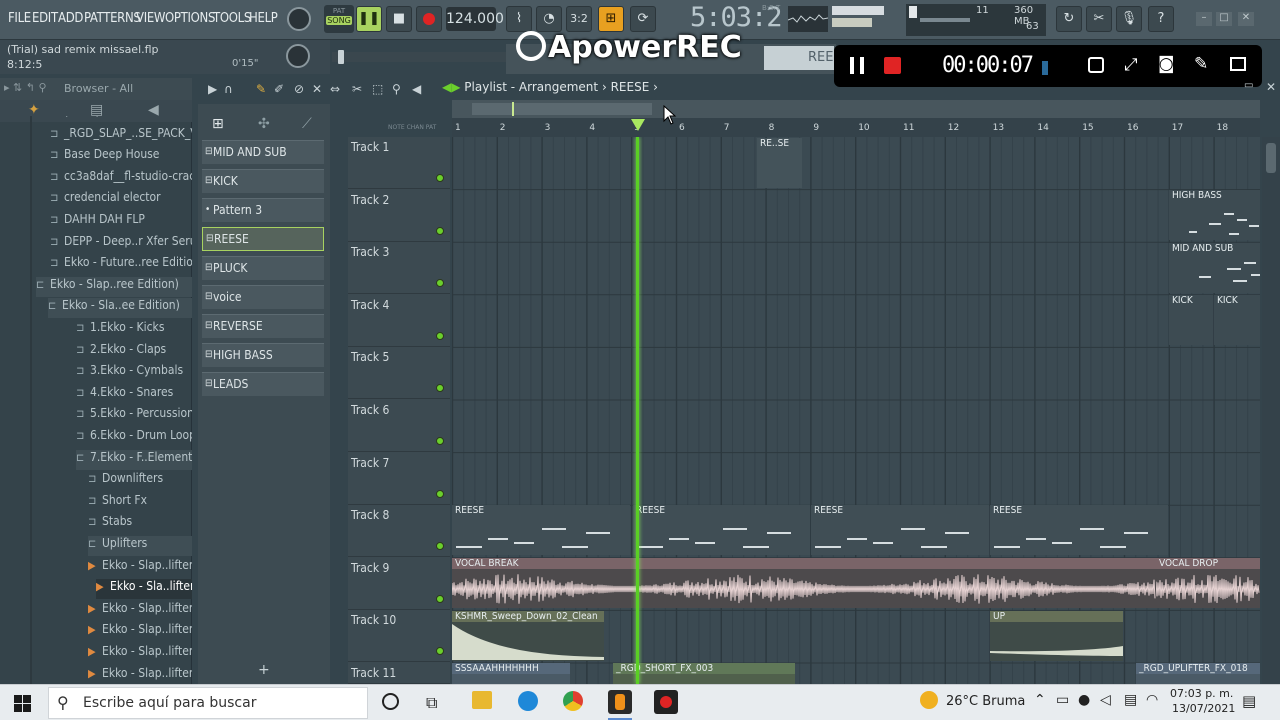  I want to click on record-button, so click(429, 19).